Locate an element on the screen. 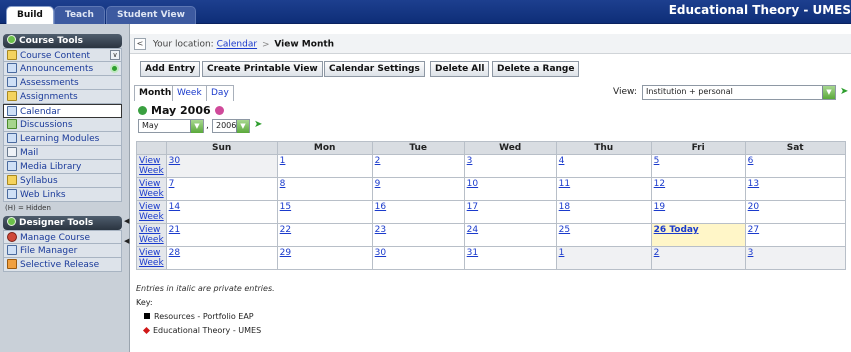  sidebar-item-assessments: Assessments is located at coordinates (62, 83).